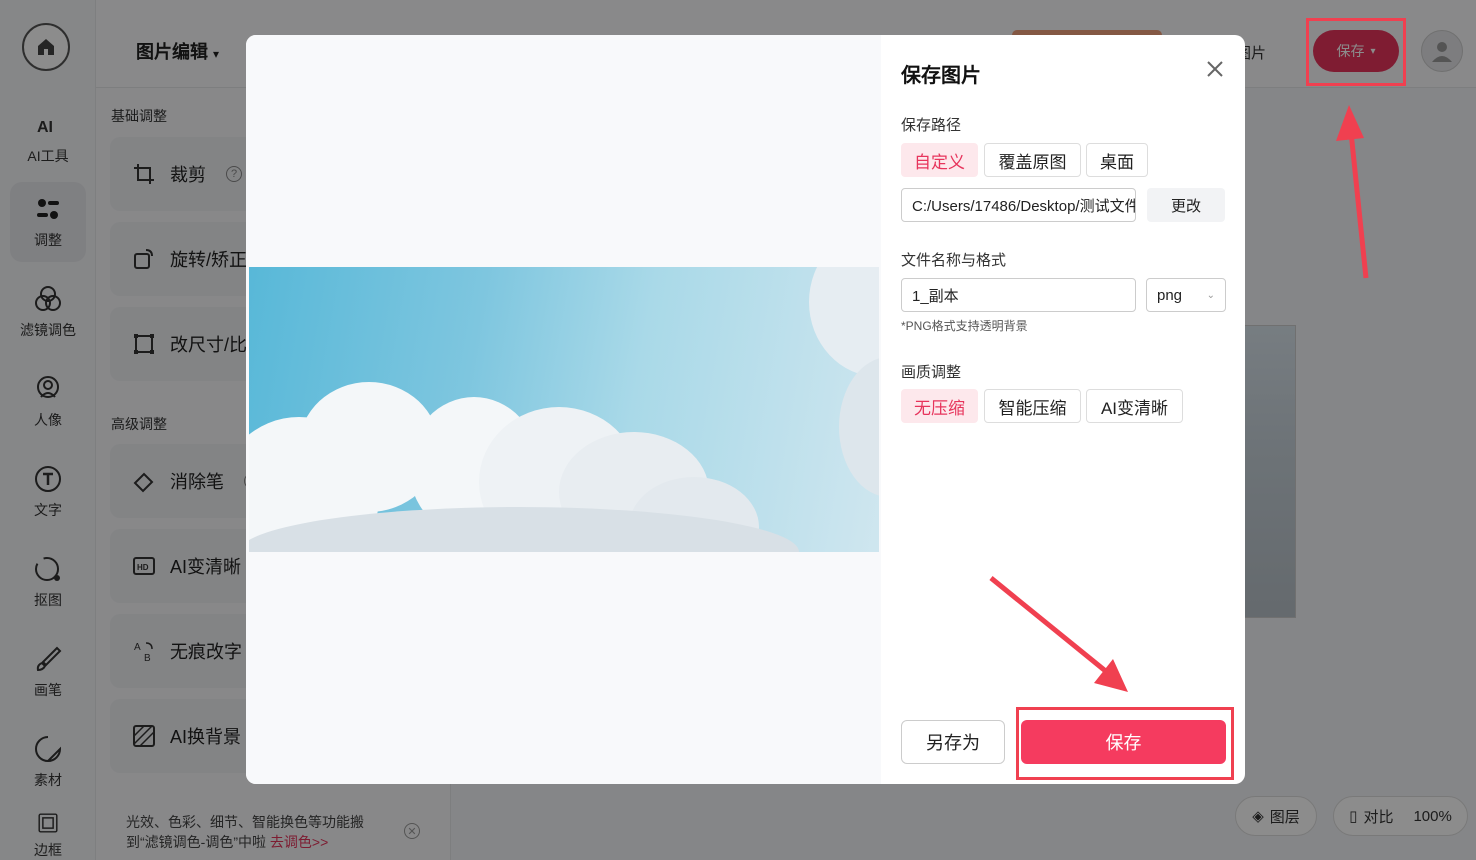  What do you see at coordinates (1018, 205) in the screenshot?
I see `path-field: C:/Users/17486/Desktop/测试文件夹` at bounding box center [1018, 205].